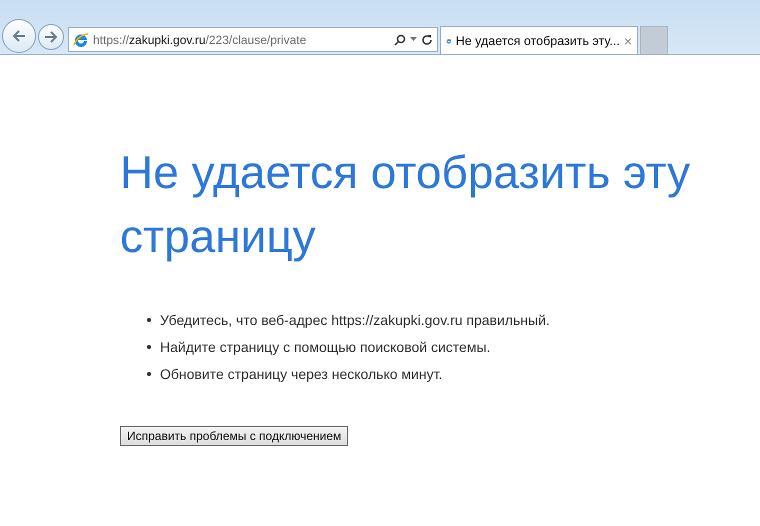  I want to click on address-bar: https://zakupki.gov.ru/223/clause/private, so click(253, 39).